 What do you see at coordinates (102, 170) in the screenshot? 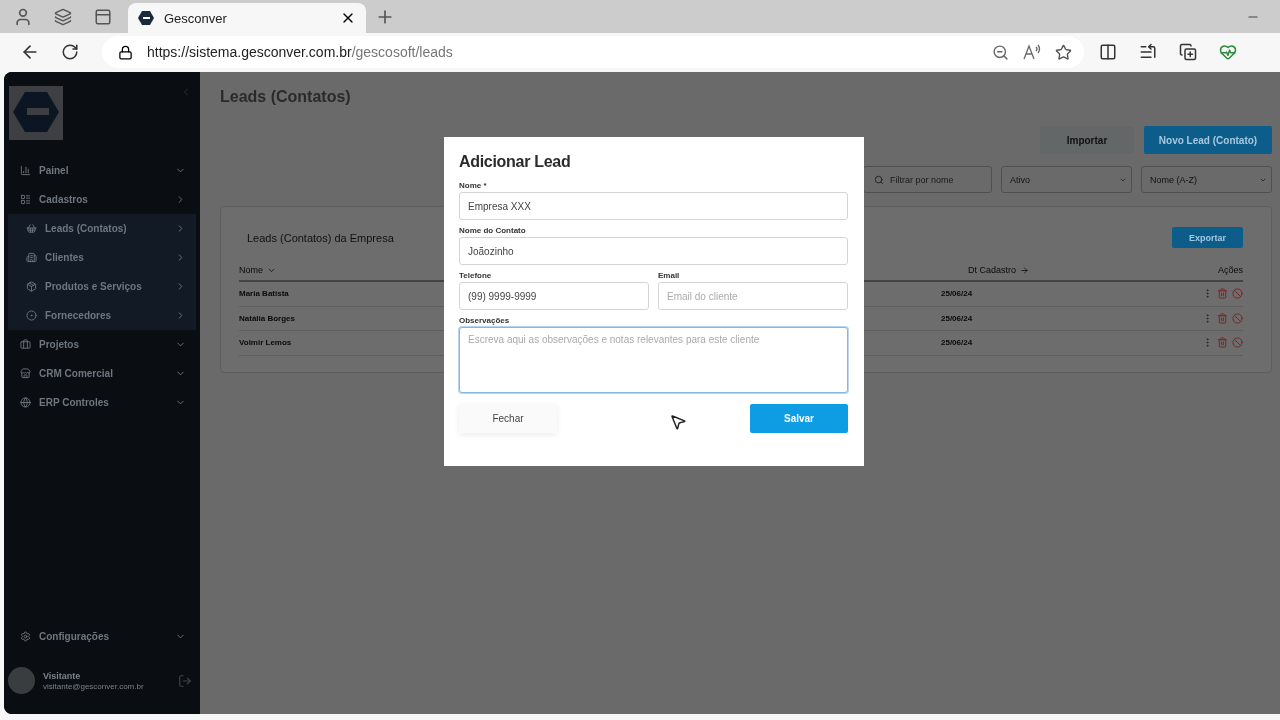
I see `sidebar-item: Painel` at bounding box center [102, 170].